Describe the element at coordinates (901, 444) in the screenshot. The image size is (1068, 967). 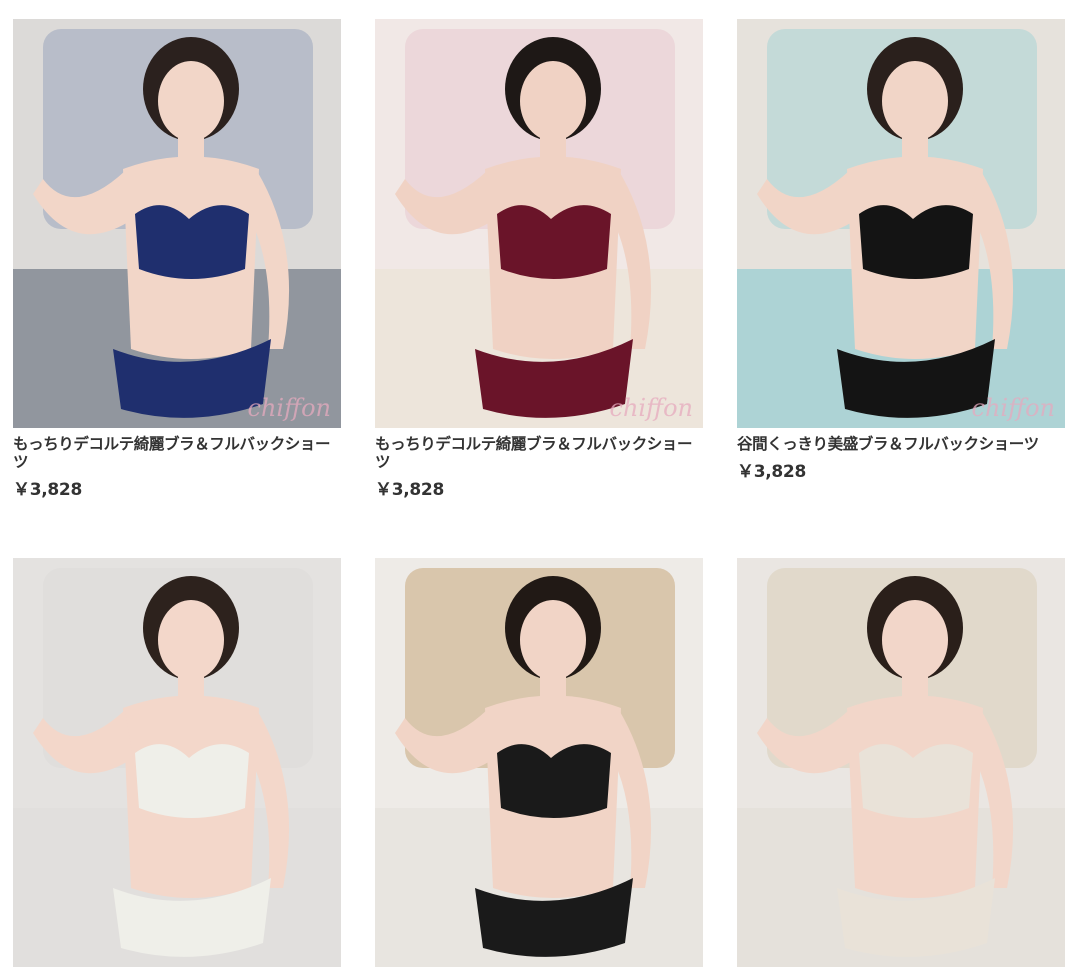
I see `product-title: 谷間くっきり美盛ブラ＆フルバックショーツ` at that location.